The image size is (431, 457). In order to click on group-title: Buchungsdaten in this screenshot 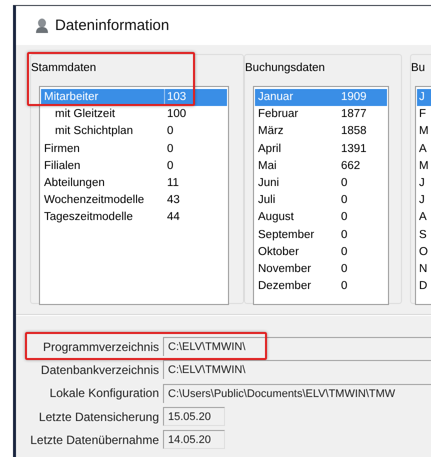, I will do `click(285, 68)`.